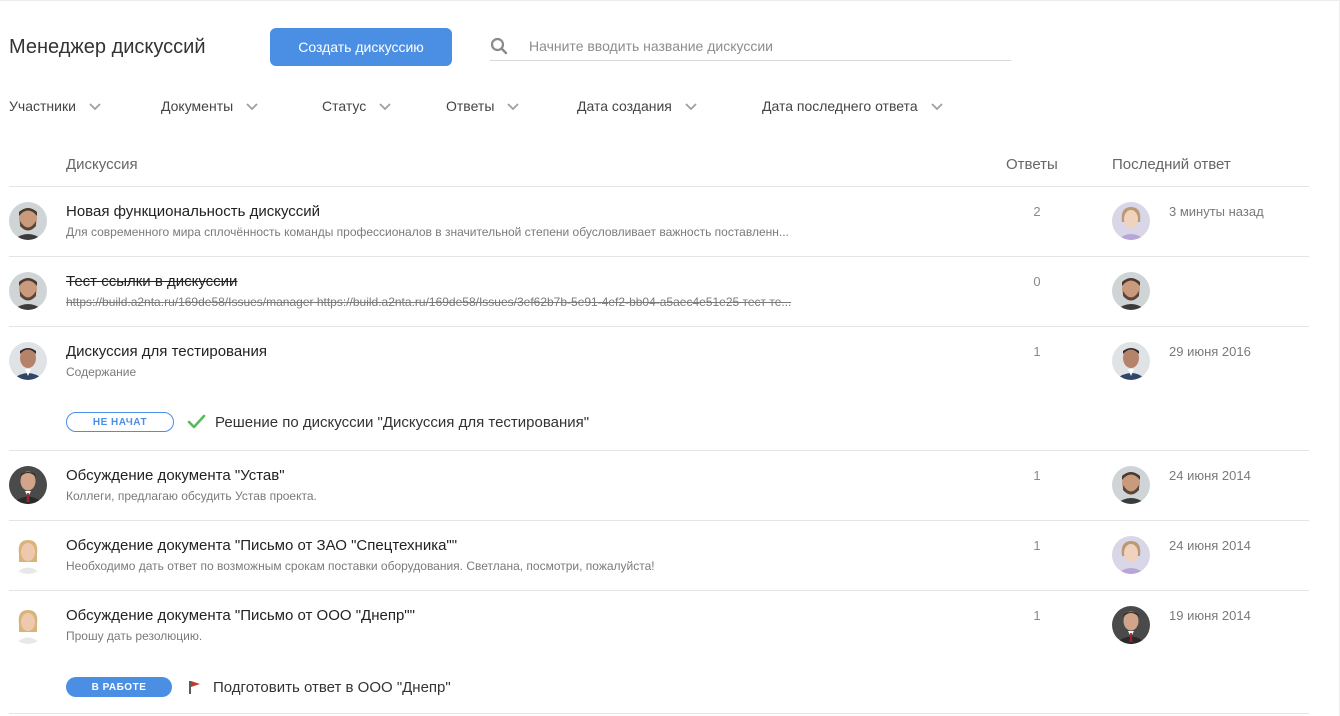 Image resolution: width=1340 pixels, height=716 pixels. Describe the element at coordinates (499, 46) in the screenshot. I see `search-icon` at that location.